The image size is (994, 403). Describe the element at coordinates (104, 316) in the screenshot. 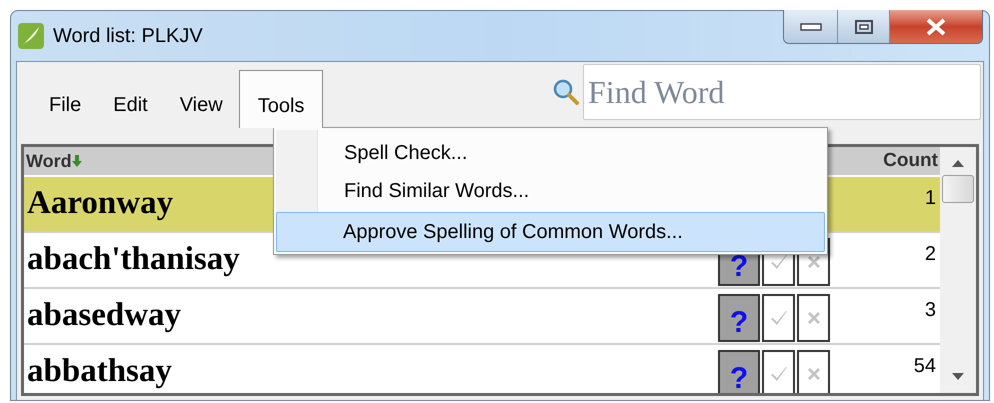

I see `word-cell-text: abasedway` at that location.